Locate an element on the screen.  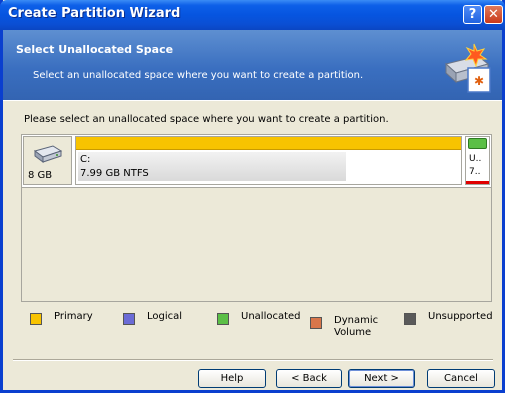
legend-logical: Logical is located at coordinates (152, 318).